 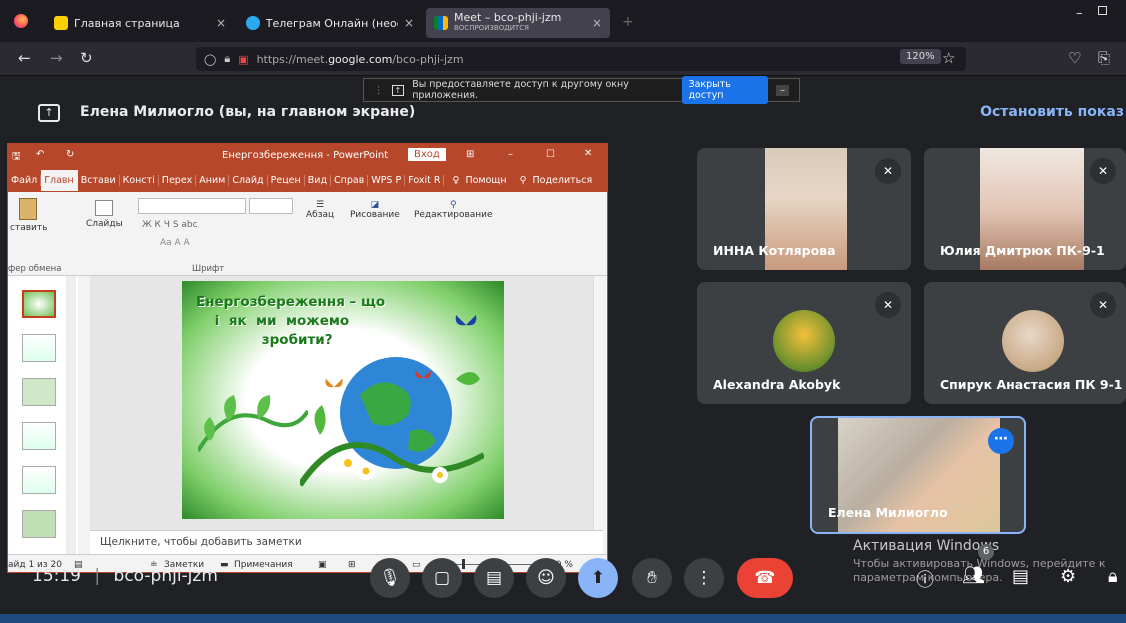 What do you see at coordinates (70, 154) in the screenshot?
I see `redo-icon: ↻` at bounding box center [70, 154].